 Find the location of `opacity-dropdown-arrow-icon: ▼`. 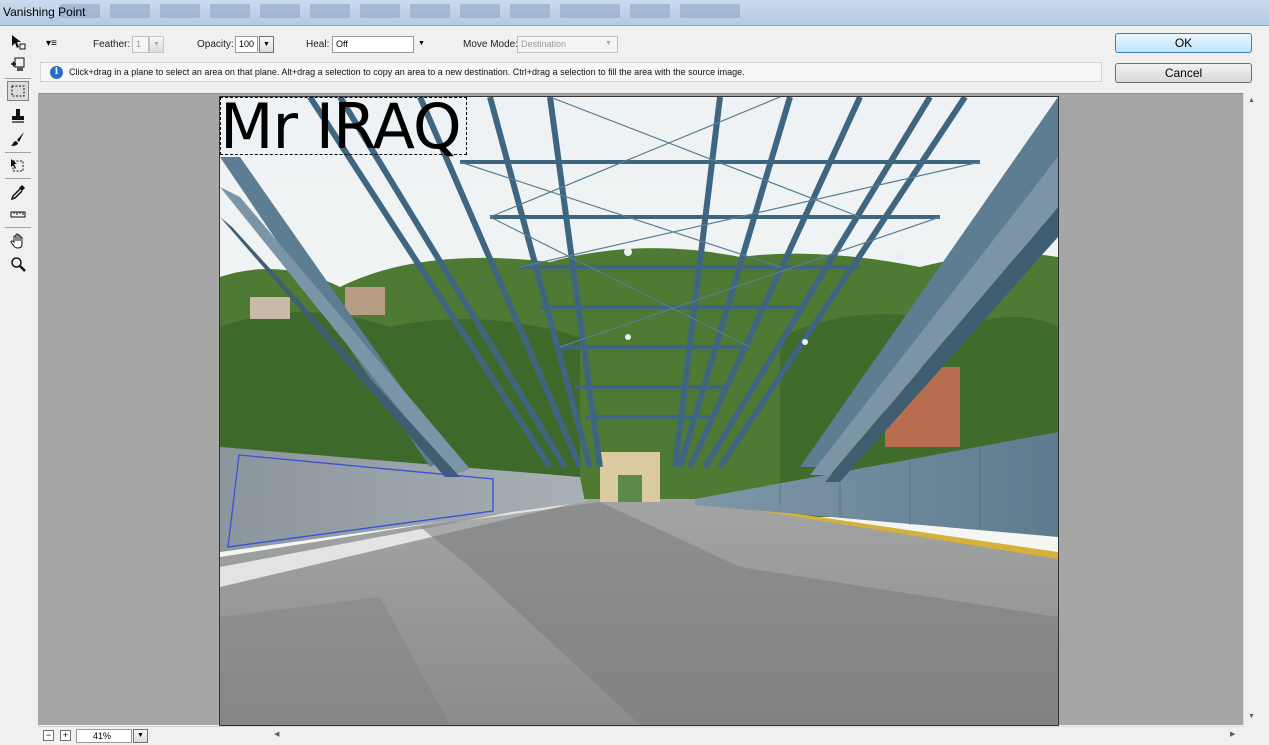

opacity-dropdown-arrow-icon: ▼ is located at coordinates (266, 44).